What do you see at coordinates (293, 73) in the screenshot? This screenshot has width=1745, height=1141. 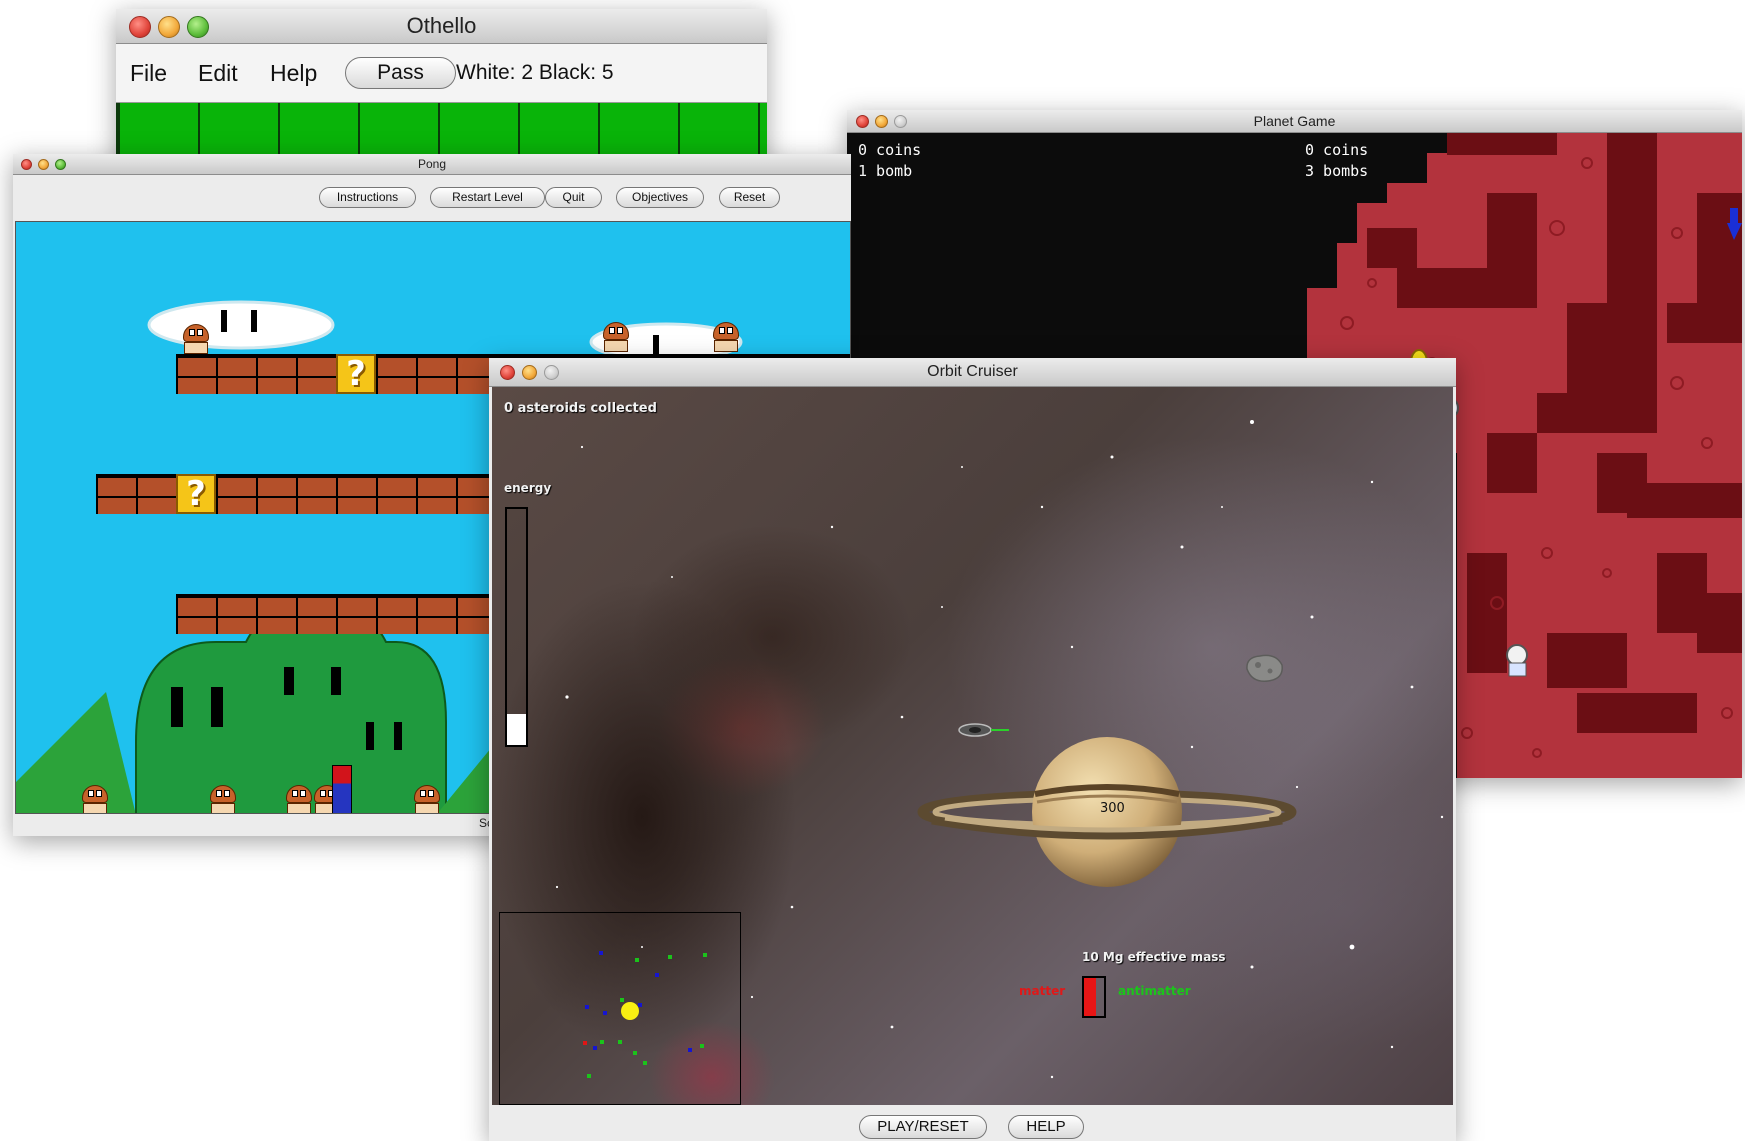 I see `menu-help: Help` at bounding box center [293, 73].